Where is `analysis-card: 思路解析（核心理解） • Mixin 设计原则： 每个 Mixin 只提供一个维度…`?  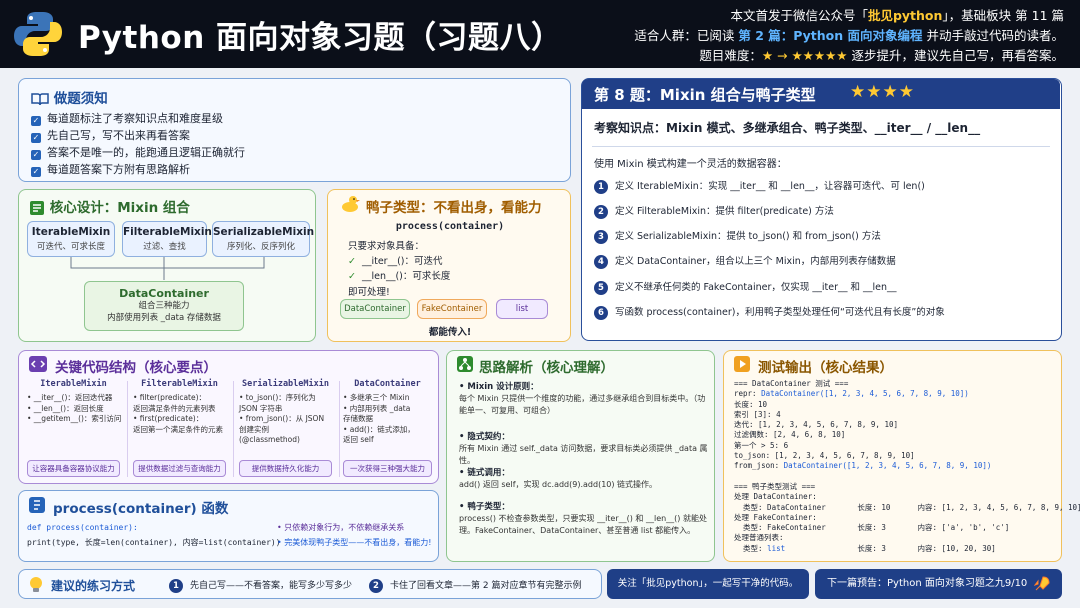
analysis-card: 思路解析（核心理解） • Mixin 设计原则： 每个 Mixin 只提供一个维度… is located at coordinates (580, 456).